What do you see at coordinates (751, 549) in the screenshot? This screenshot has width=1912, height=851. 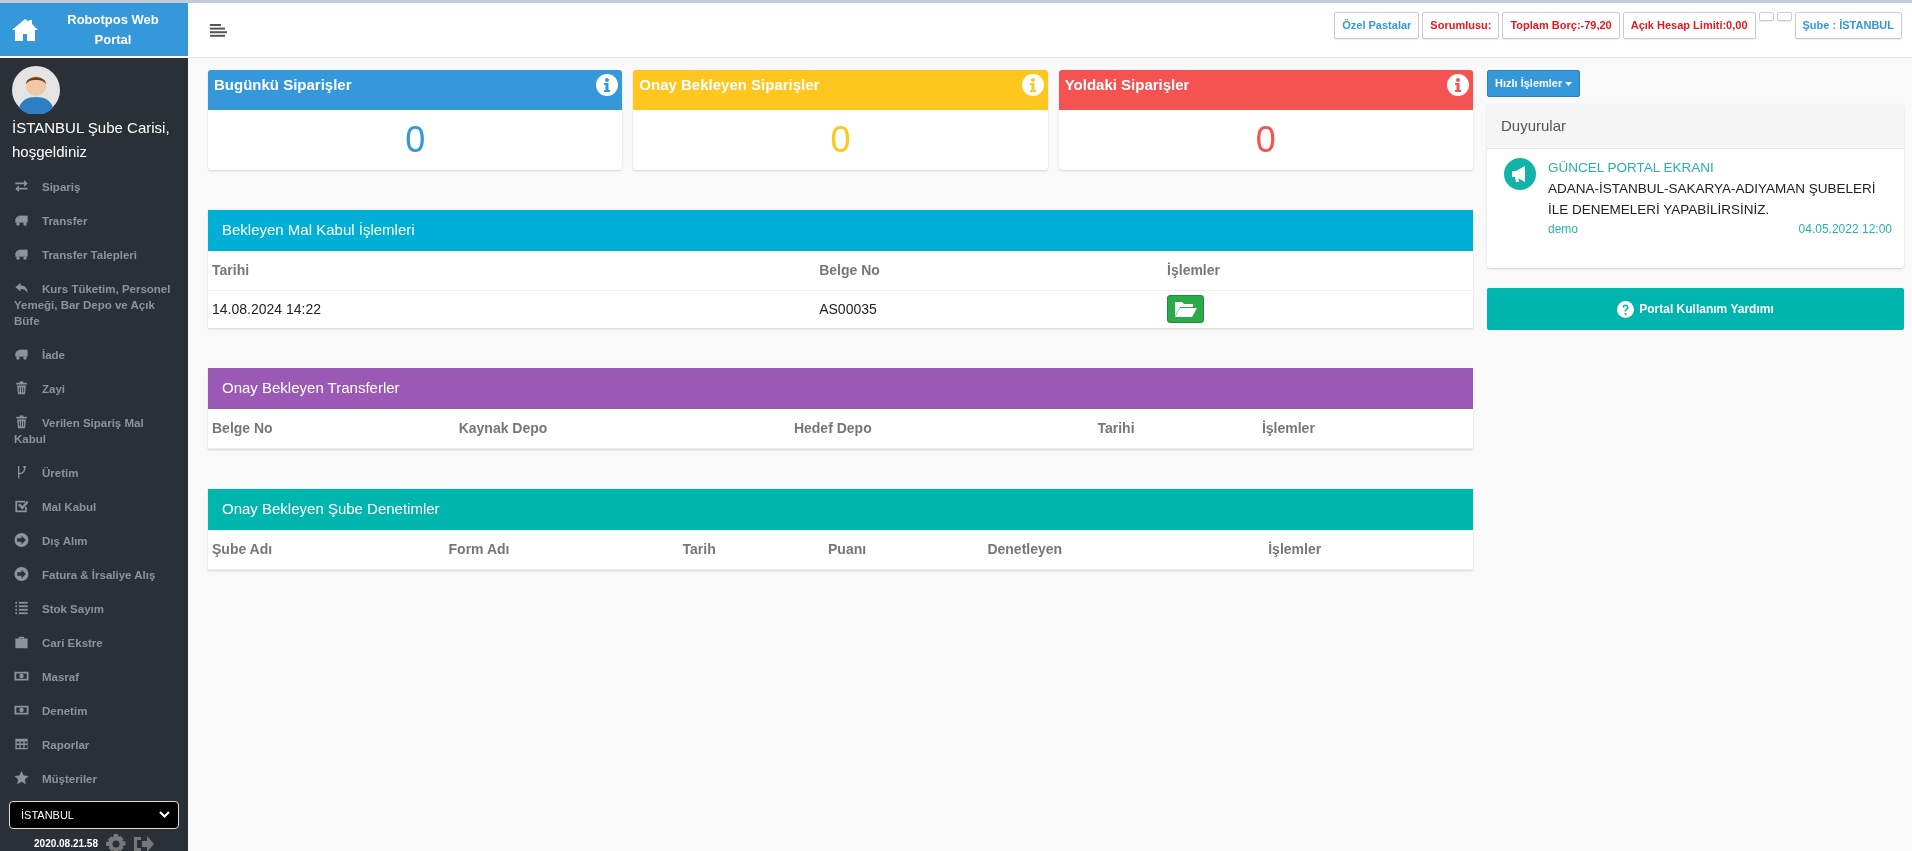 I see `column-header: Tarih` at bounding box center [751, 549].